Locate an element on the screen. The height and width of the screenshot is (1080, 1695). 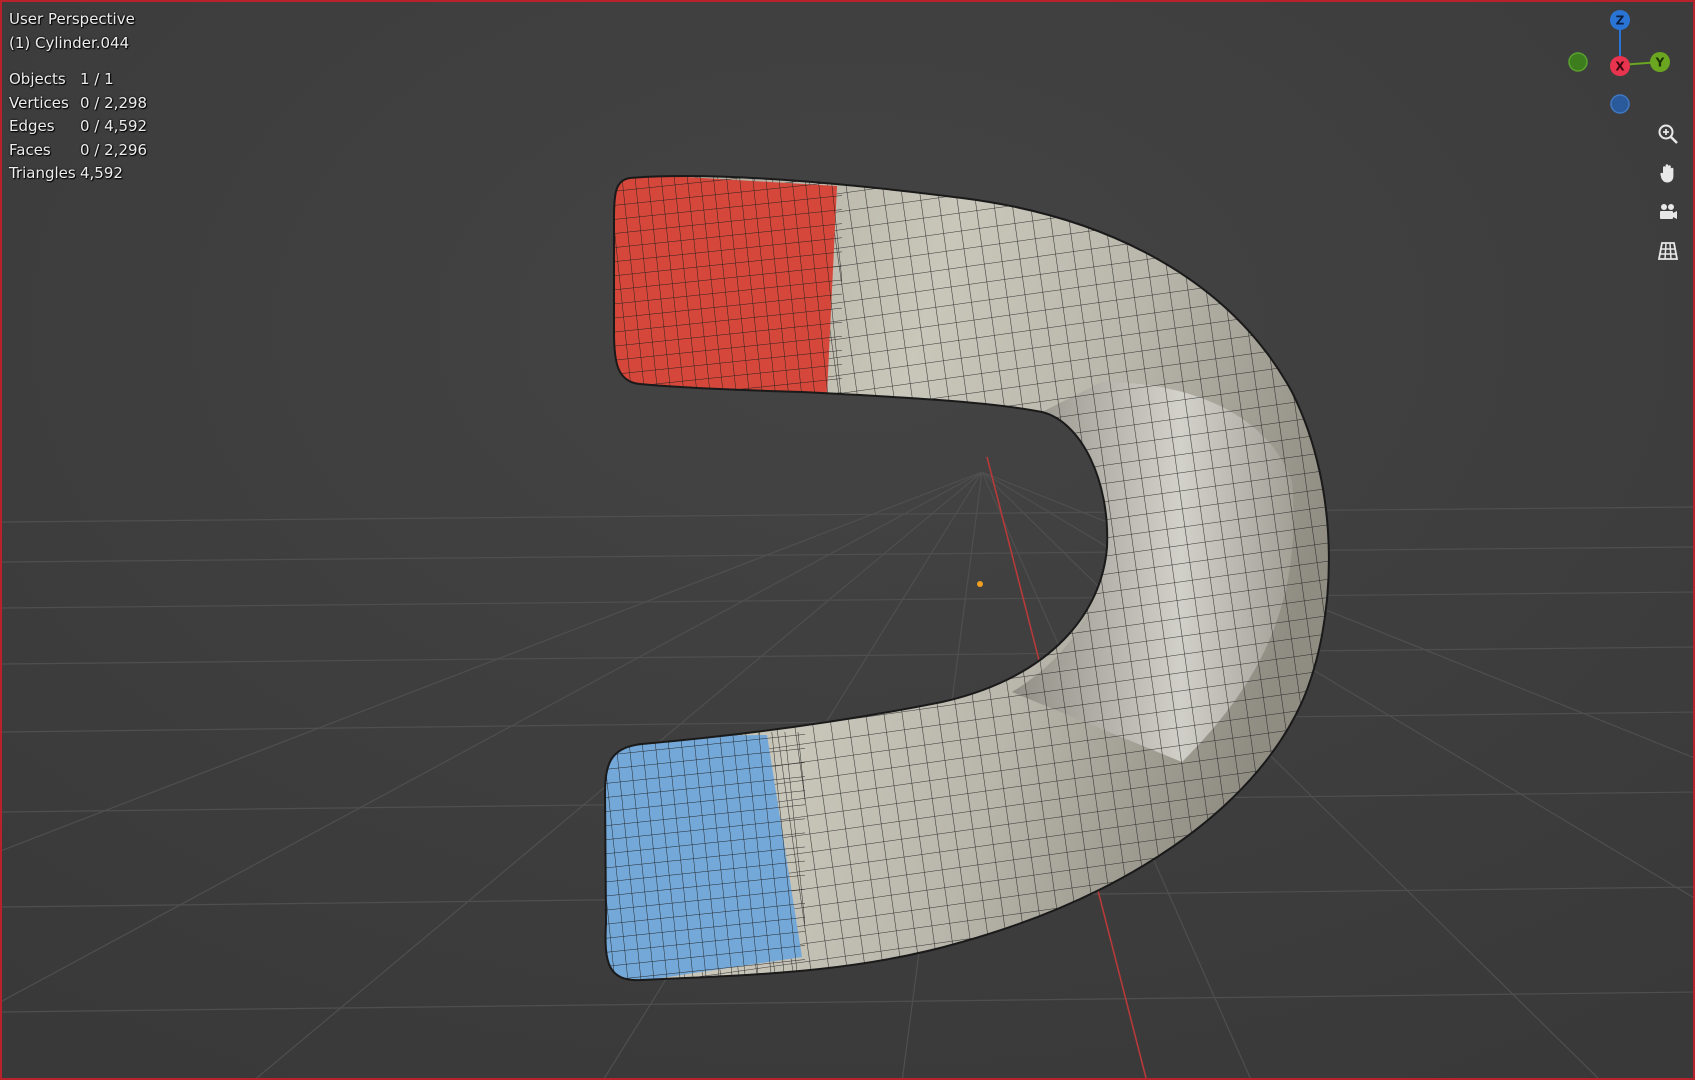
z-axis-handle: Z is located at coordinates (1620, 20).